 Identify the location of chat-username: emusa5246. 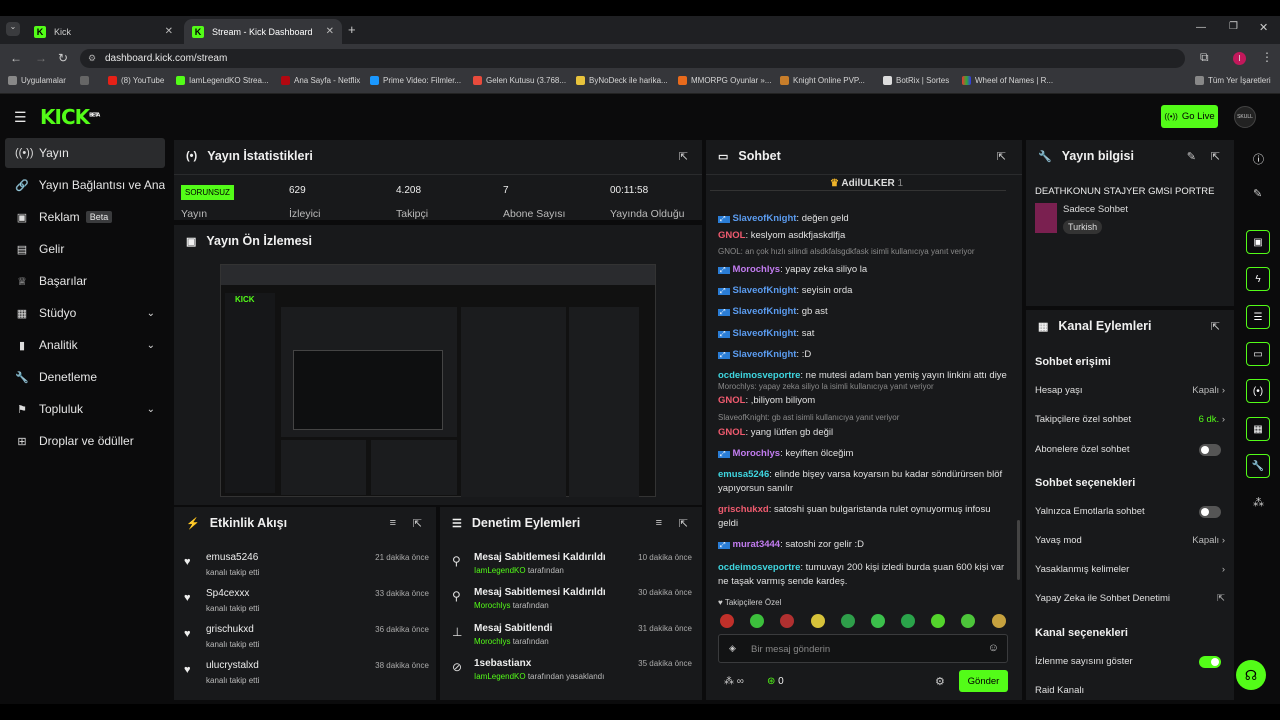
(743, 474).